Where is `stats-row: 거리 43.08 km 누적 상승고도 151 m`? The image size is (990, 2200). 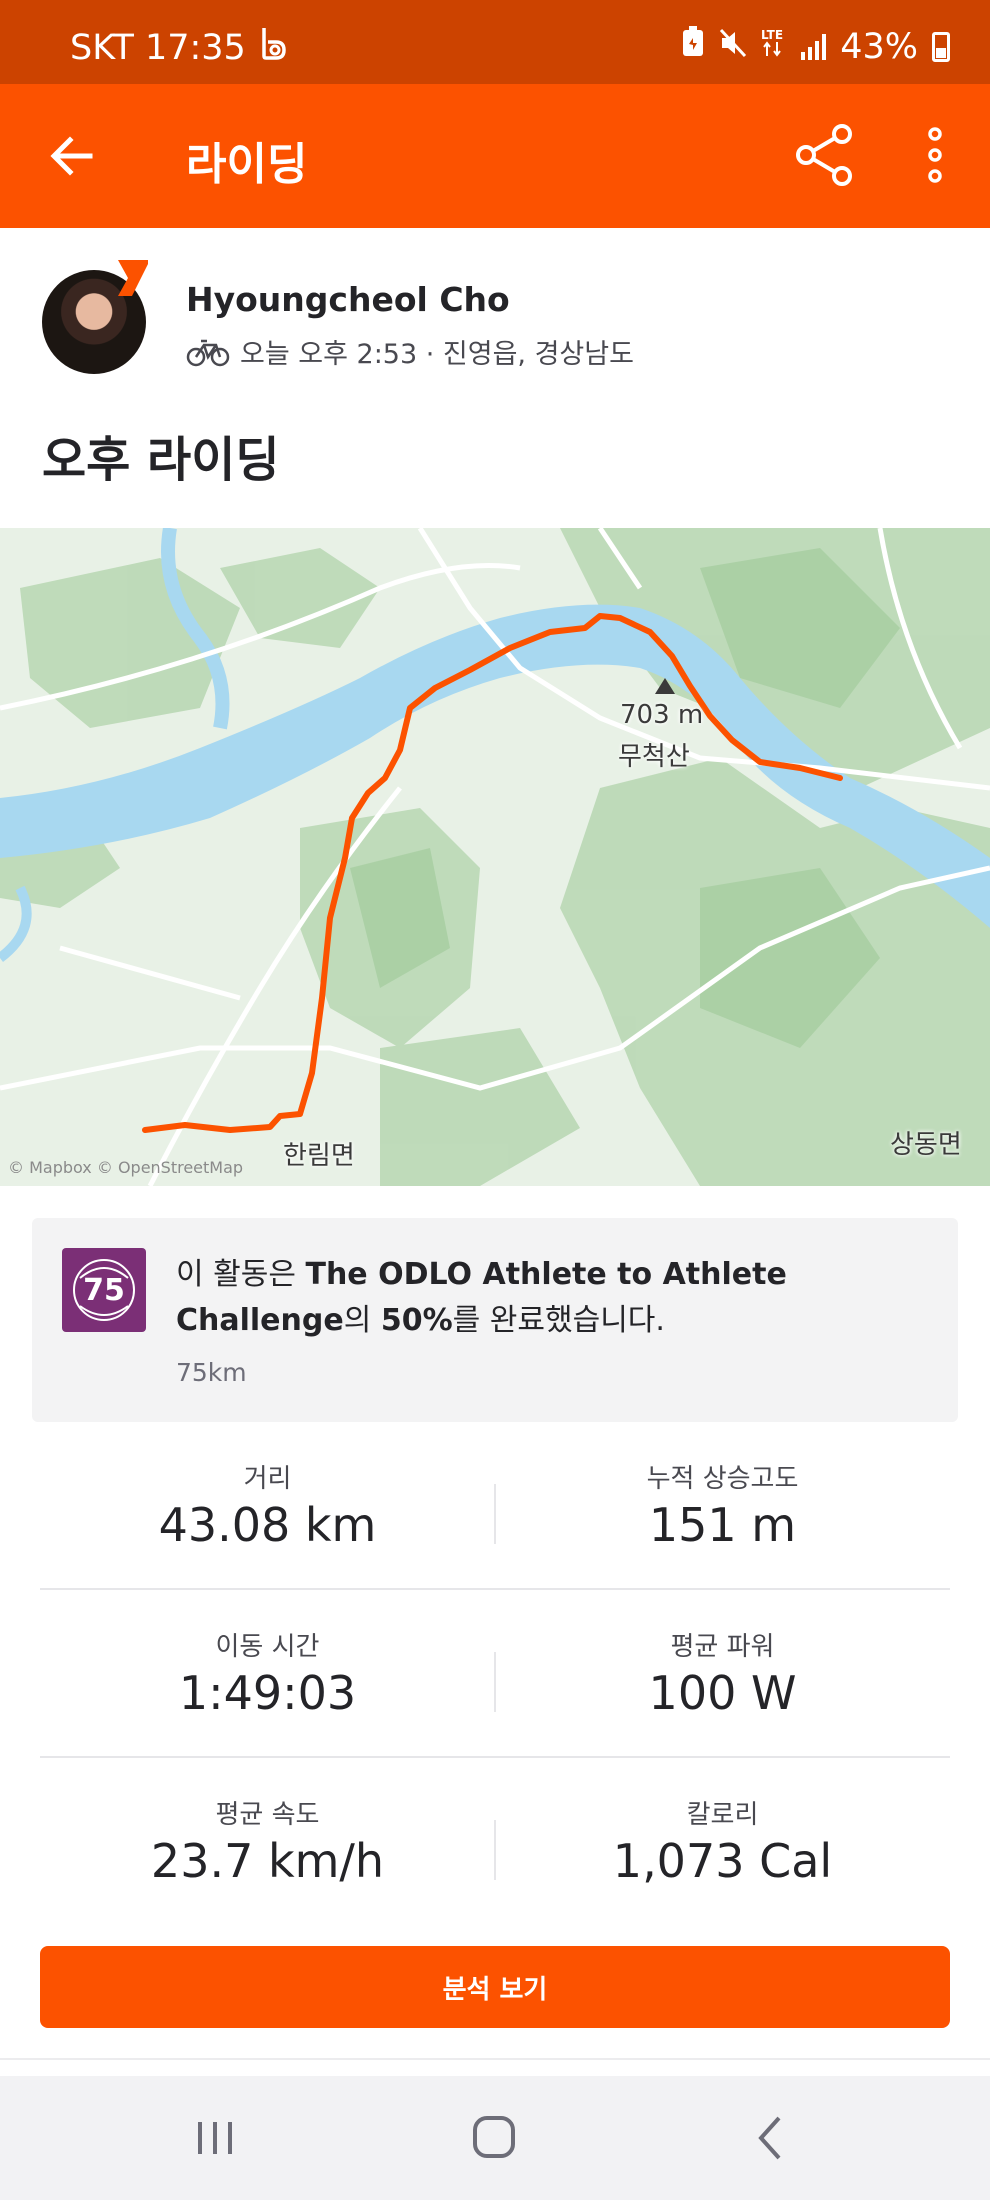 stats-row: 거리 43.08 km 누적 상승고도 151 m is located at coordinates (495, 1506).